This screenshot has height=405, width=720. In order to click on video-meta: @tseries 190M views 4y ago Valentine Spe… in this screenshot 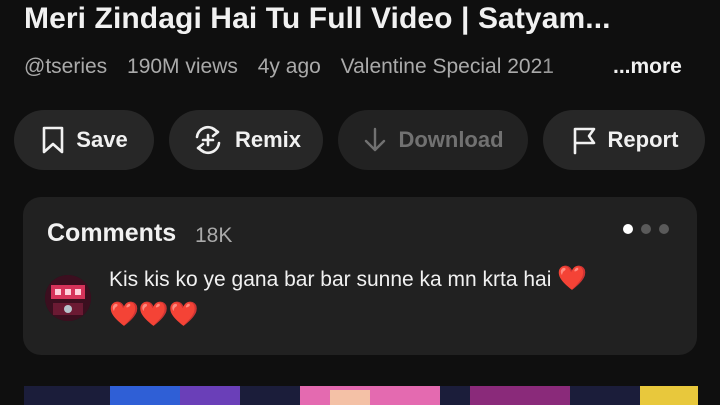, I will do `click(319, 68)`.